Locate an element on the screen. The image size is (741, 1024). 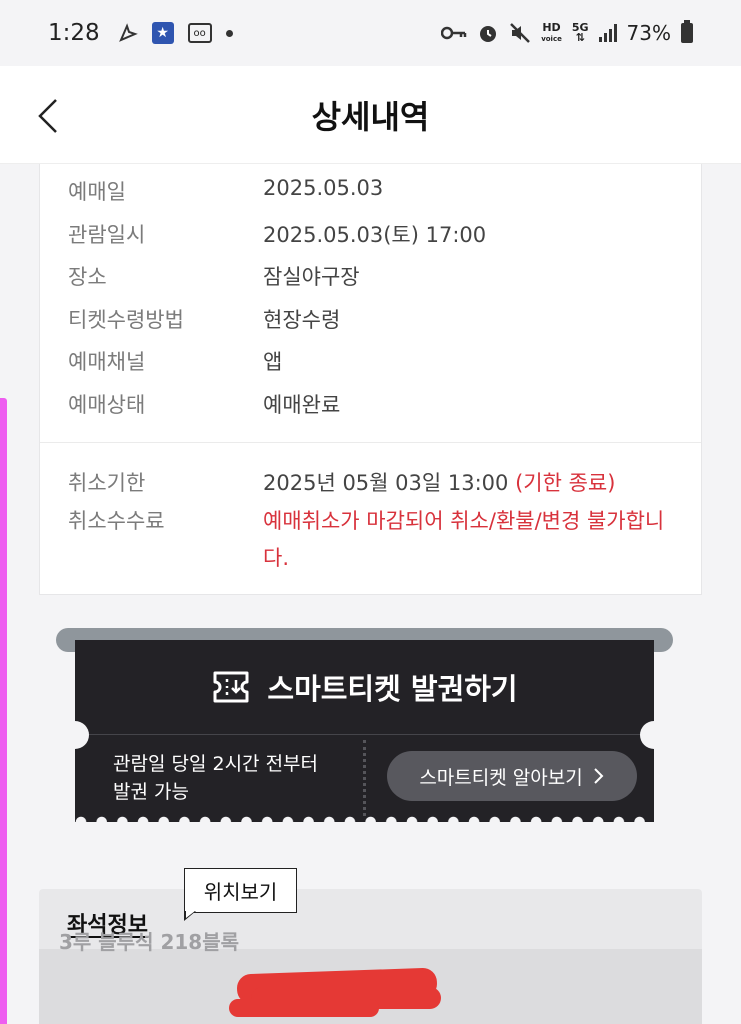
app-notification-icon: ★ is located at coordinates (162, 33).